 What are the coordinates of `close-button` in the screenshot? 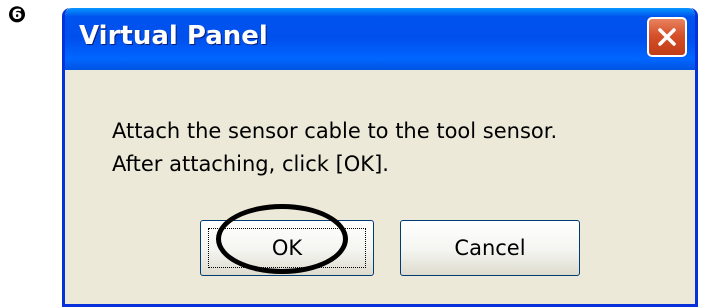 It's located at (667, 37).